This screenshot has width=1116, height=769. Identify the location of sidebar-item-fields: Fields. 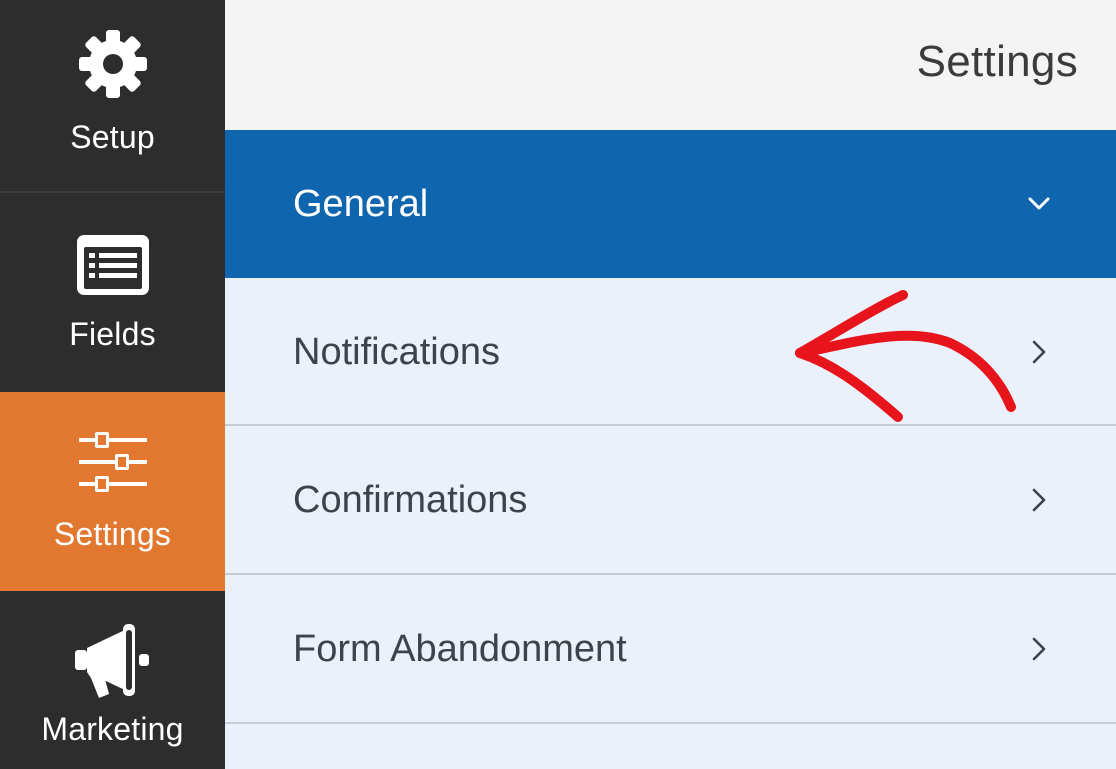
(112, 293).